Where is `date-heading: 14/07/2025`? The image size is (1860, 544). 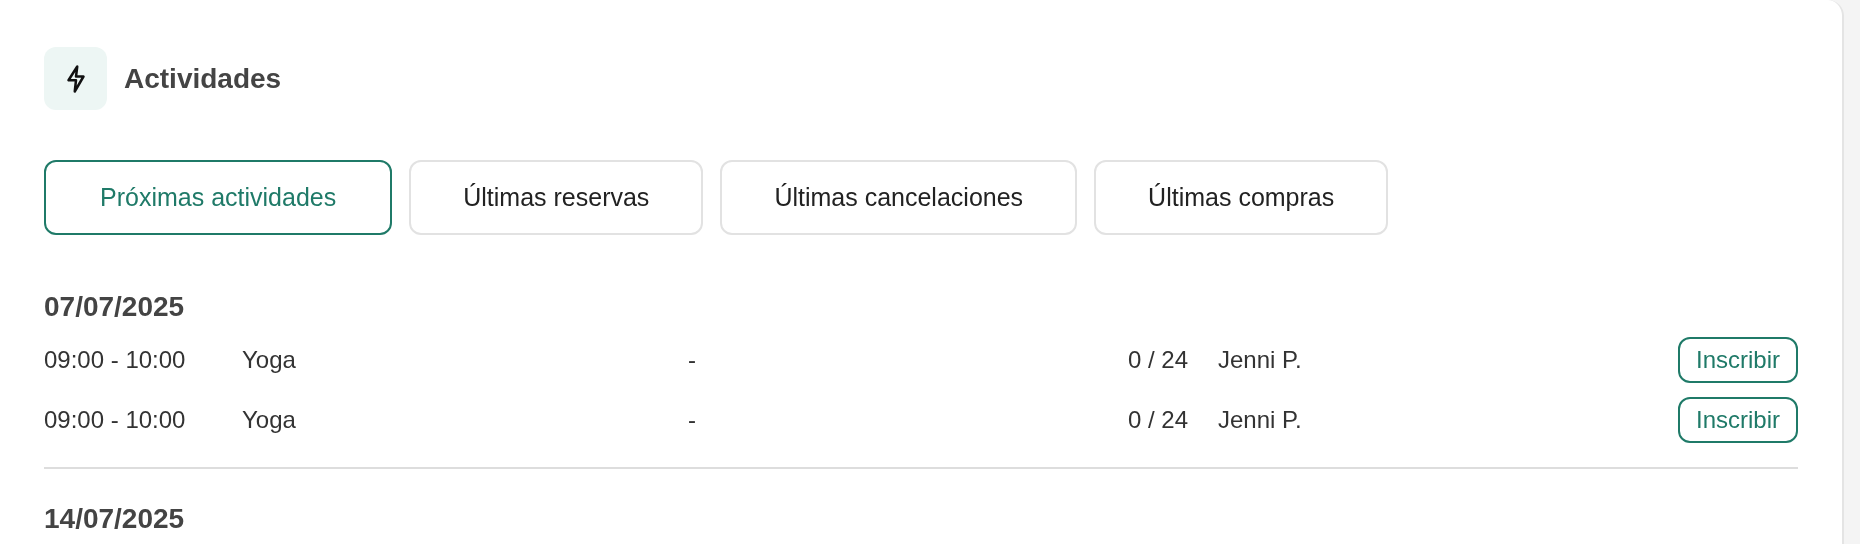 date-heading: 14/07/2025 is located at coordinates (115, 519).